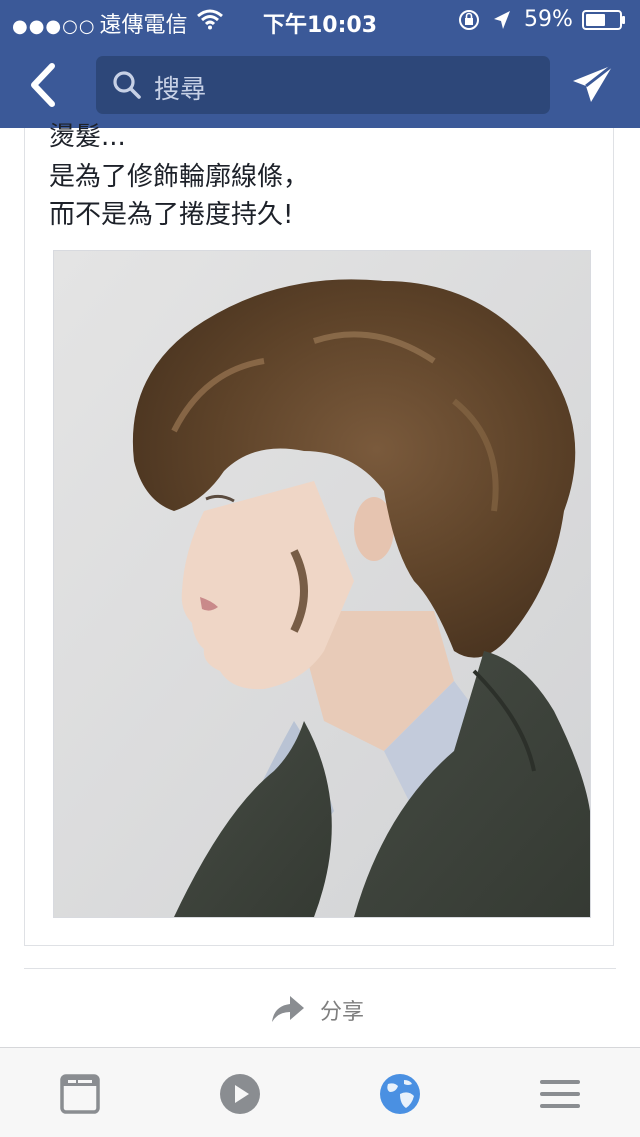 The height and width of the screenshot is (1137, 640). I want to click on paper-plane-icon, so click(593, 84).